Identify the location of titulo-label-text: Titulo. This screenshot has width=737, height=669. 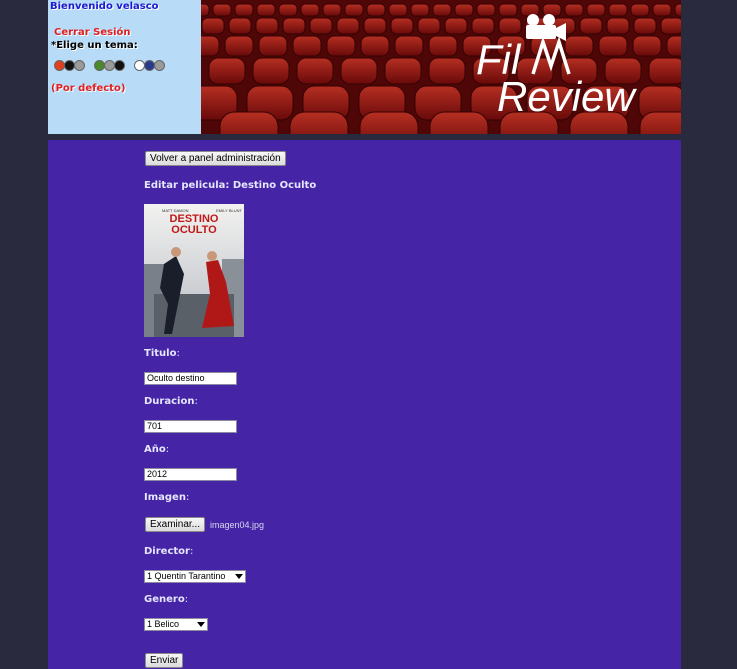
(160, 353).